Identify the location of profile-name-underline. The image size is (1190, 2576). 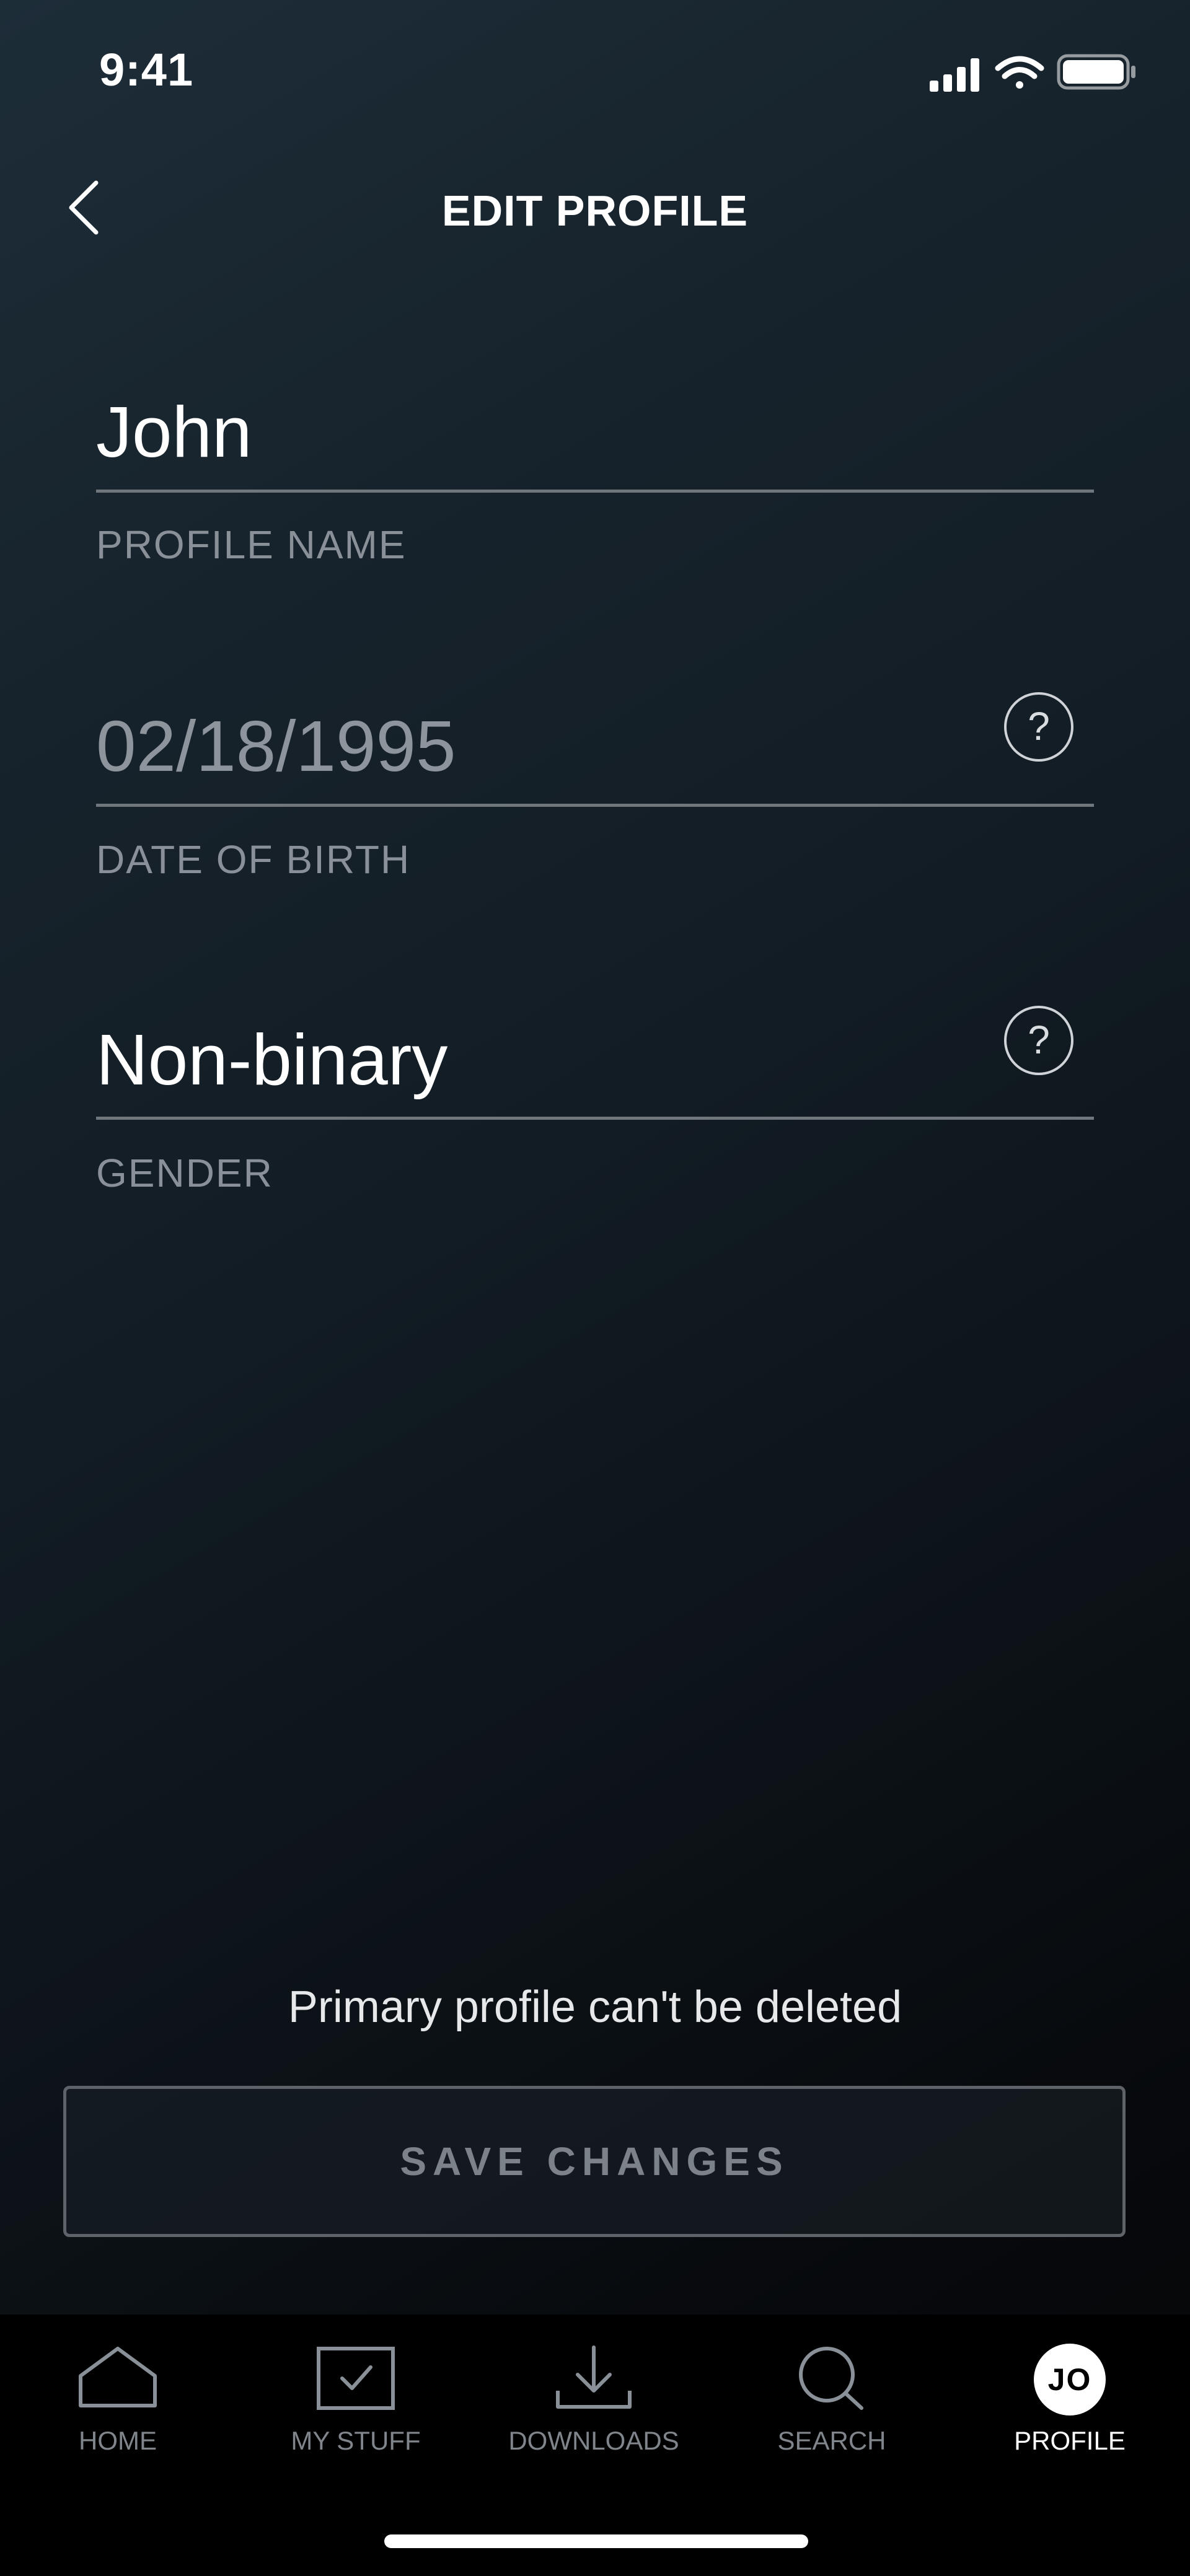
(595, 491).